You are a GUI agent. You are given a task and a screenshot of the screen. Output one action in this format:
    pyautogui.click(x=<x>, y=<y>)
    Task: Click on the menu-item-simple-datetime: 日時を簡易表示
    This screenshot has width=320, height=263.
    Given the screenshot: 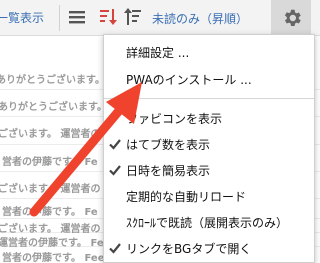 What is the action you would take?
    pyautogui.click(x=209, y=171)
    